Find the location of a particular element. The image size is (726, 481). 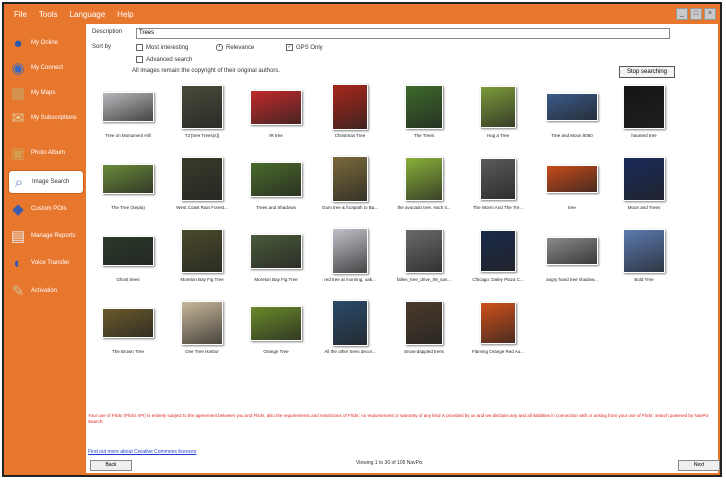

image-result: One Tree Harbor is located at coordinates (202, 327).